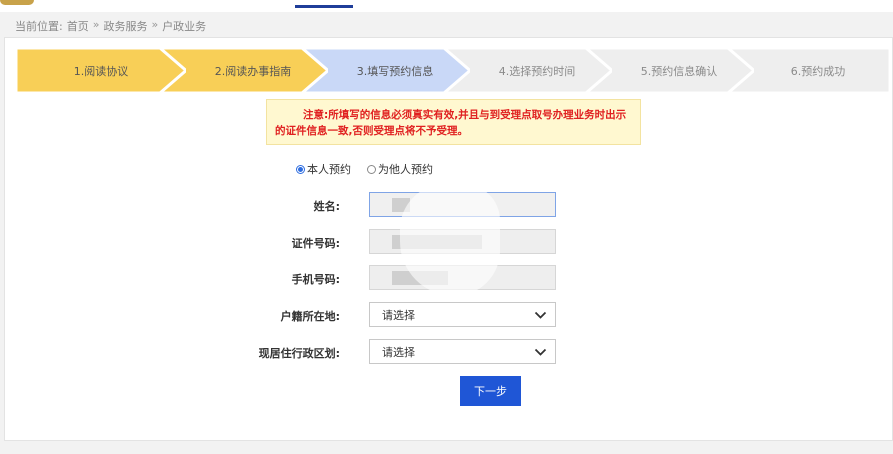  What do you see at coordinates (315, 243) in the screenshot?
I see `id-number-label: 证件号码:` at bounding box center [315, 243].